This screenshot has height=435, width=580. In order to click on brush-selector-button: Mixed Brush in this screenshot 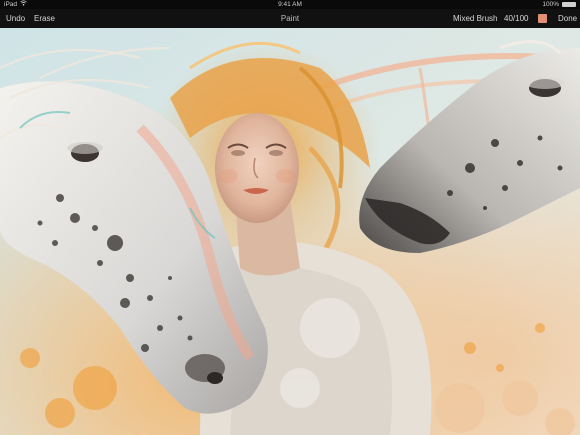, I will do `click(475, 18)`.